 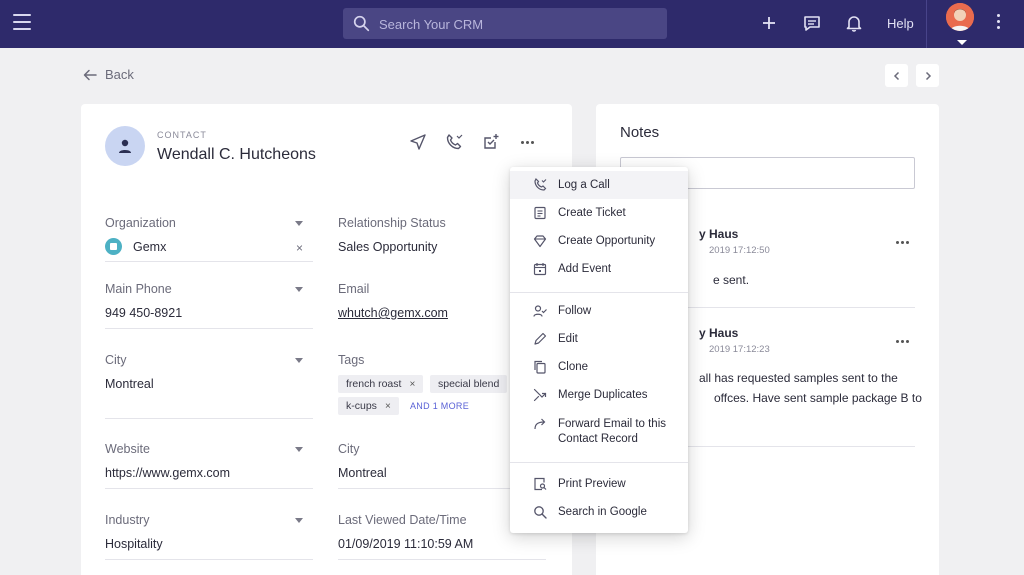 What do you see at coordinates (812, 23) in the screenshot?
I see `chat-icon` at bounding box center [812, 23].